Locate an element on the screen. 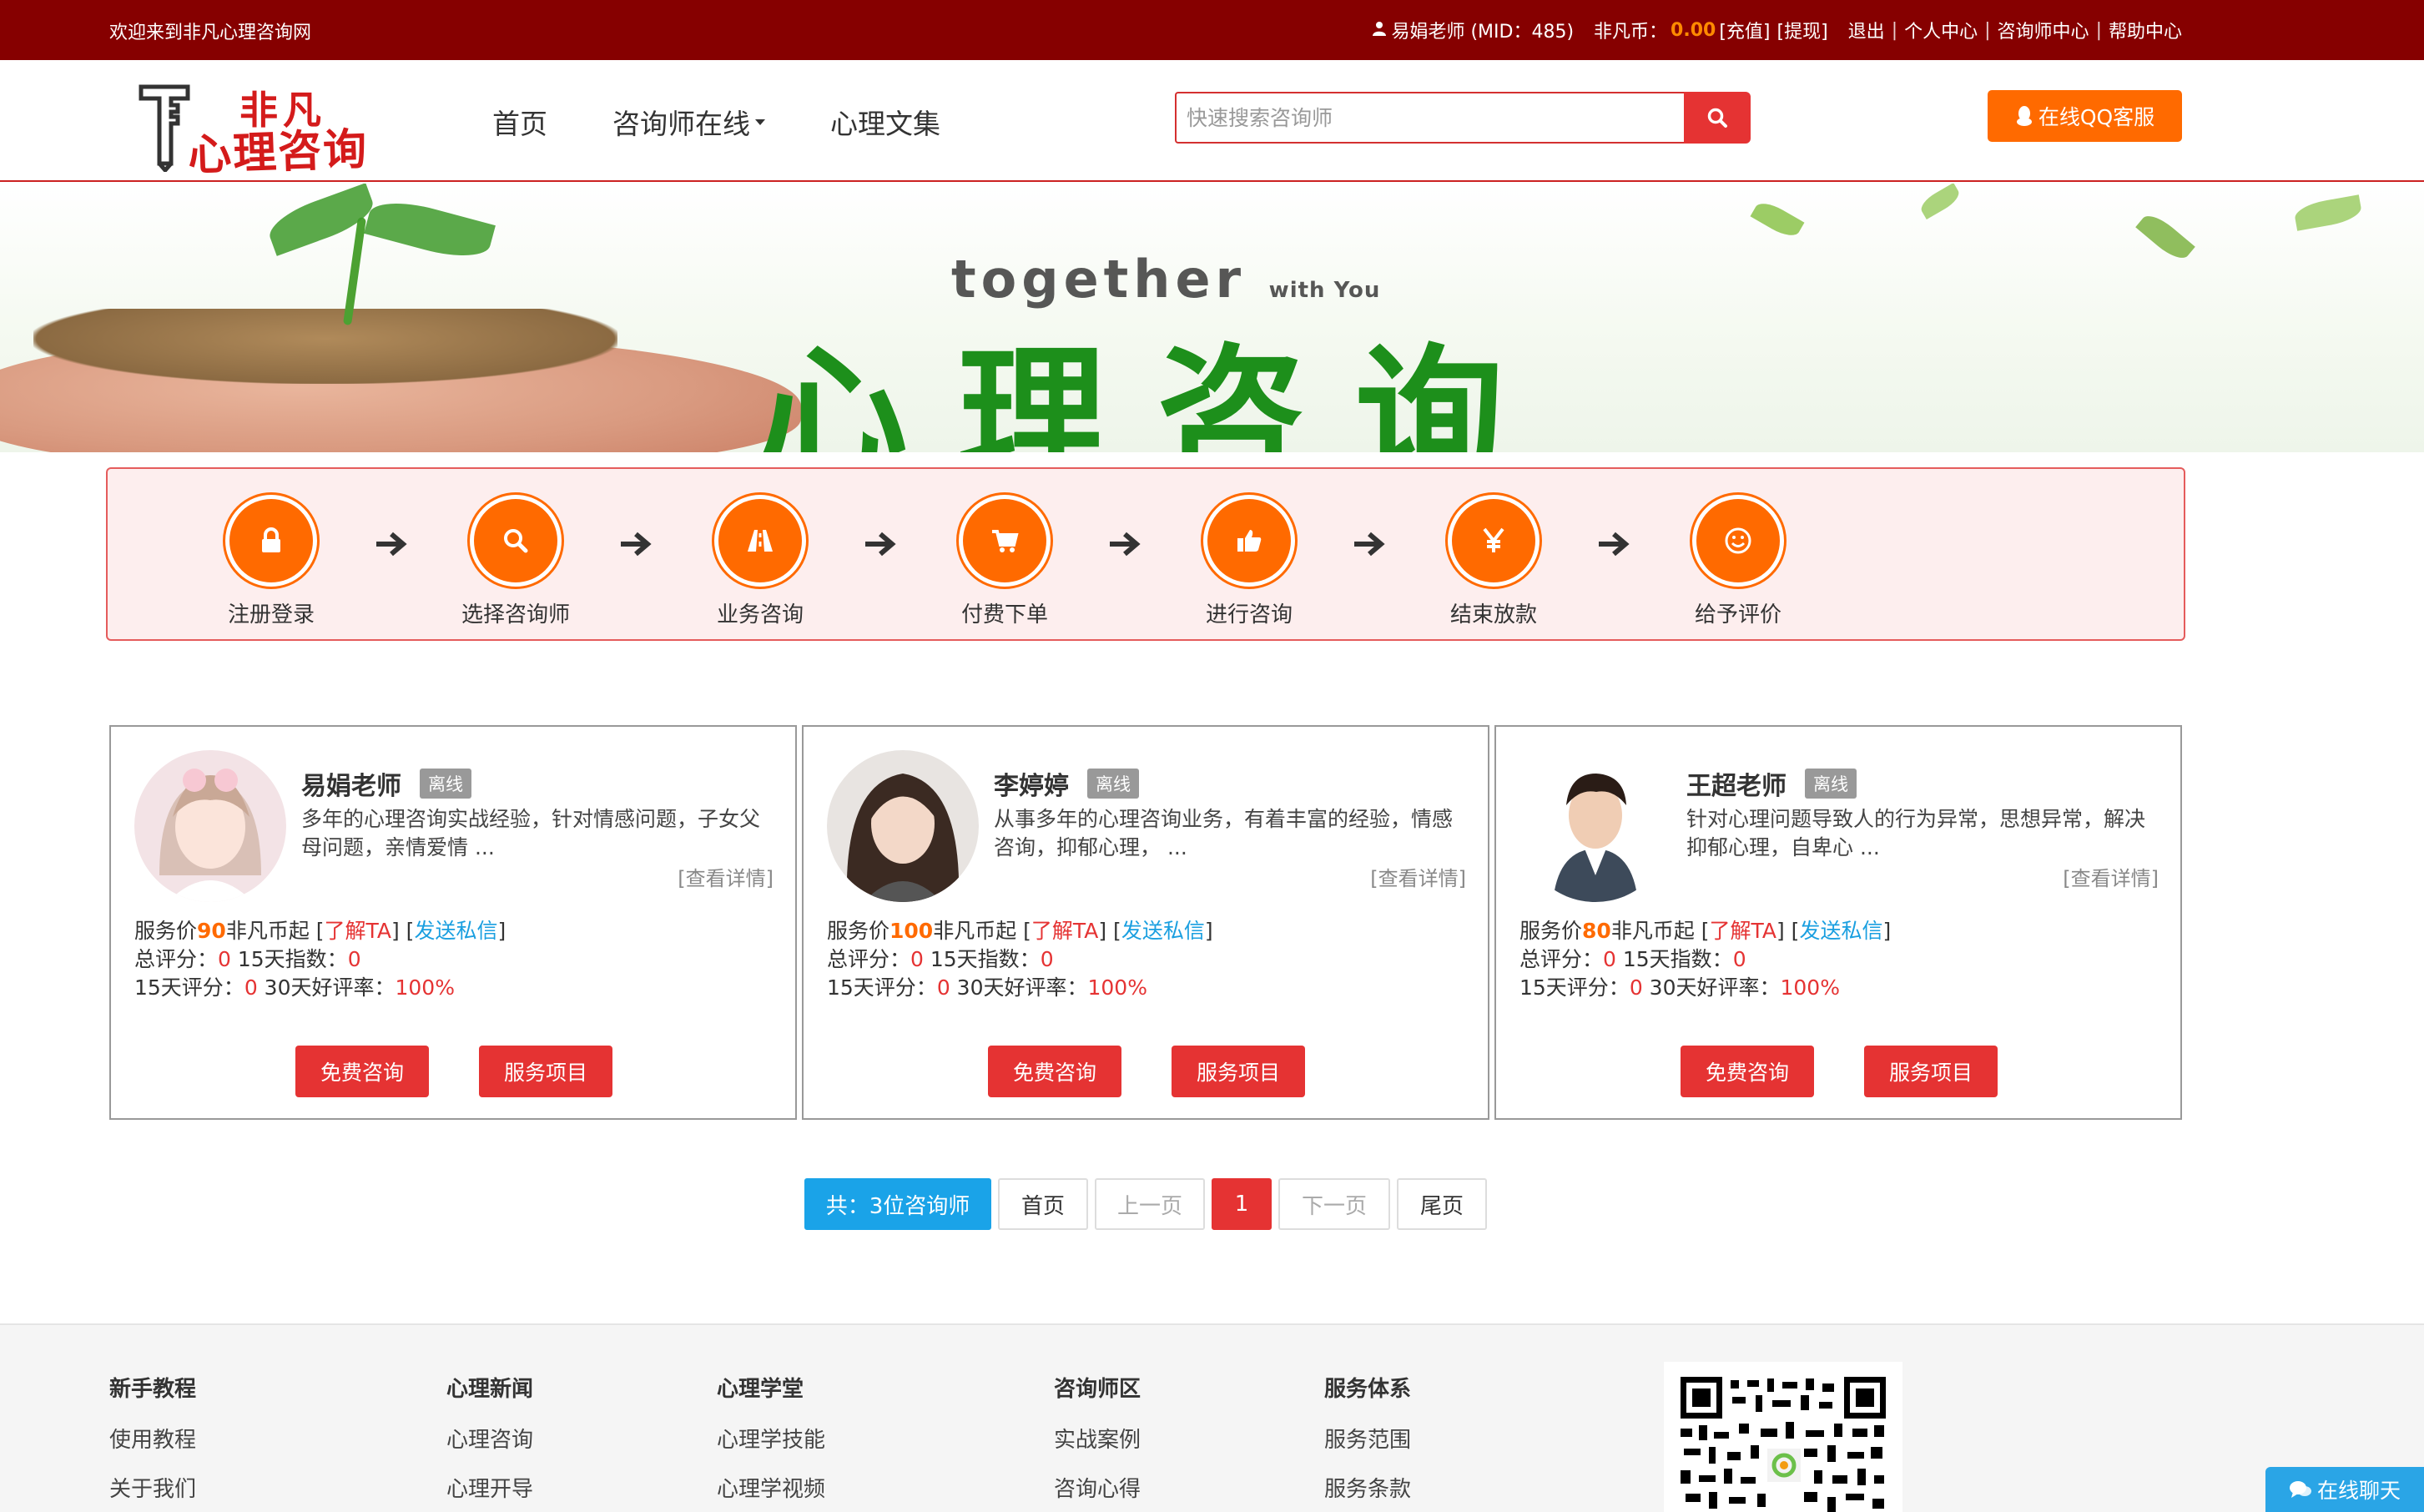 The image size is (2424, 1512). user-name: 易娟老师 (MID：485) is located at coordinates (1482, 30).